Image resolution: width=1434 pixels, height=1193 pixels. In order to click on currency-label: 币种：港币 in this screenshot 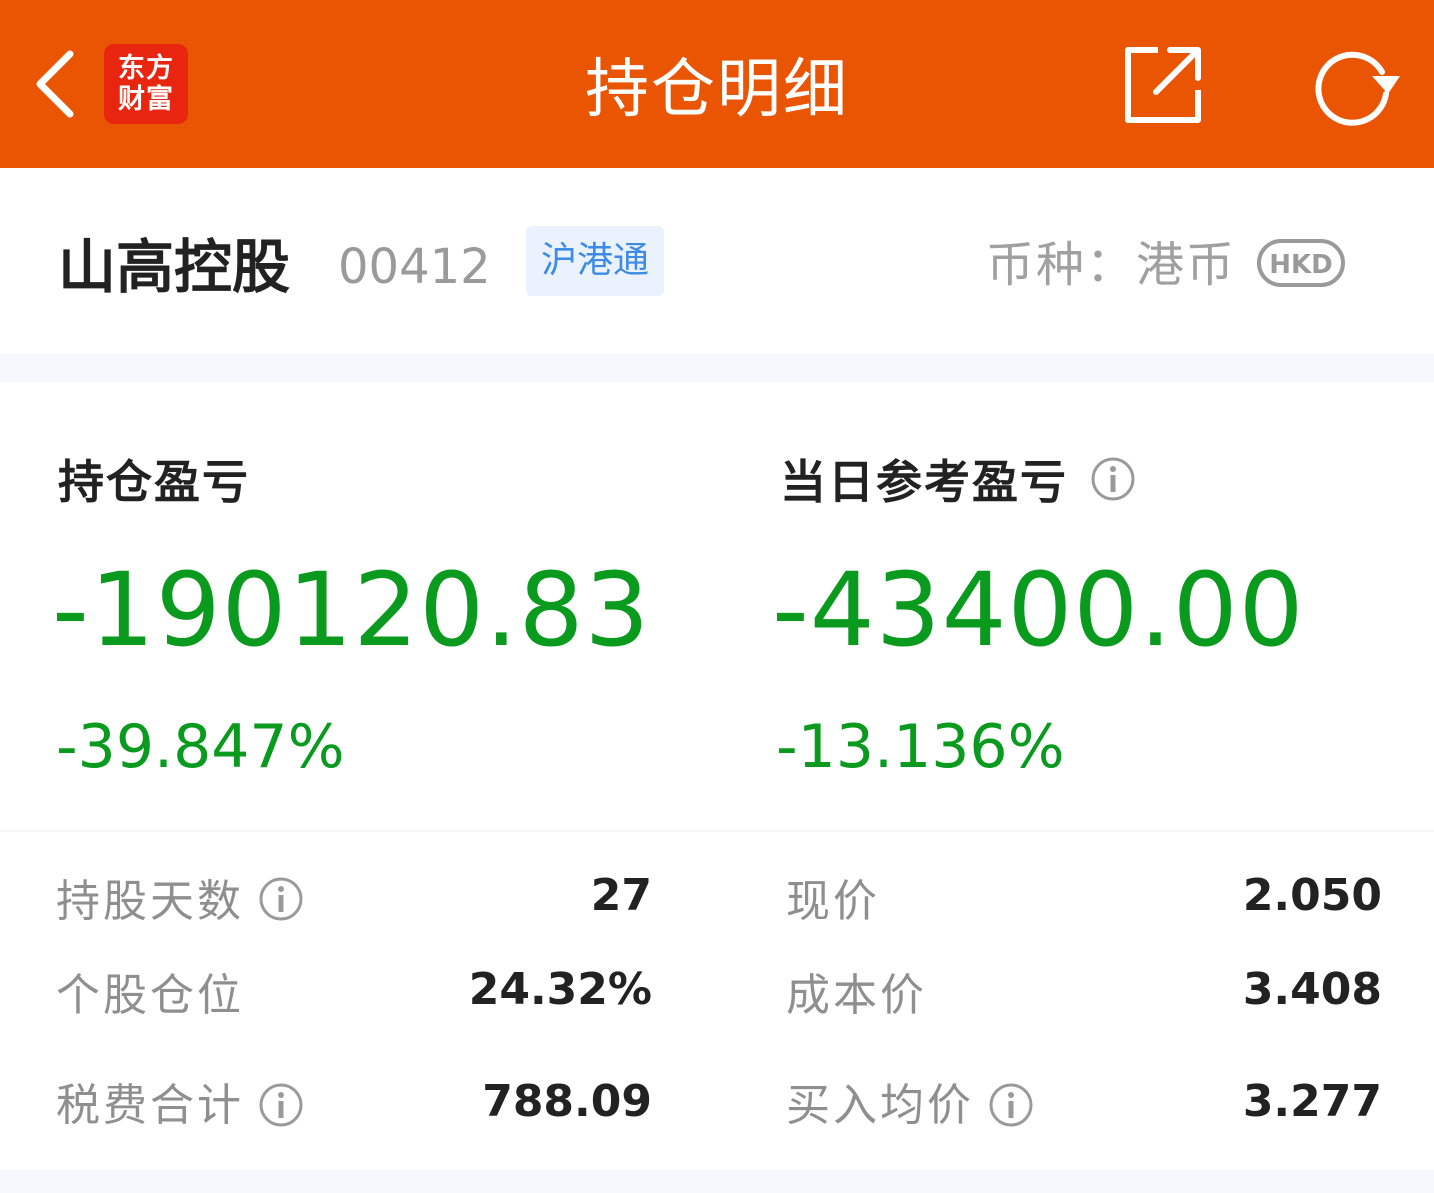, I will do `click(1111, 265)`.